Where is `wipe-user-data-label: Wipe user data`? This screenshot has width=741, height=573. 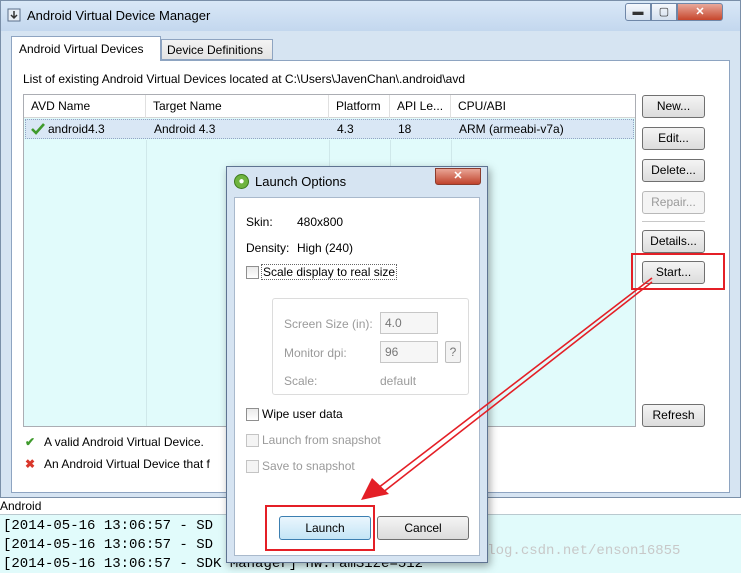 wipe-user-data-label: Wipe user data is located at coordinates (302, 414).